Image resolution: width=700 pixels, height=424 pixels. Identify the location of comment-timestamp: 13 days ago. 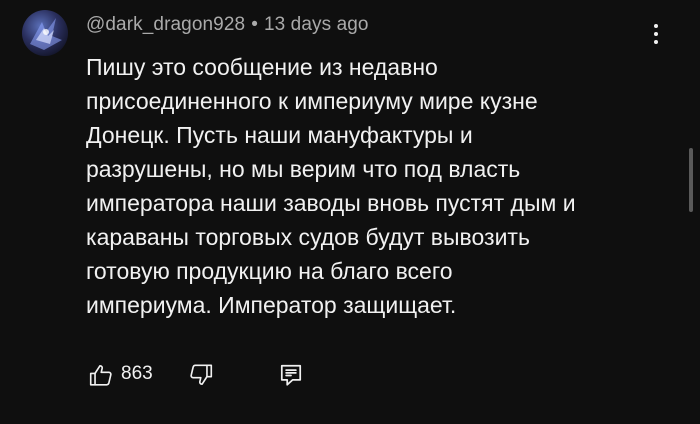
(316, 24).